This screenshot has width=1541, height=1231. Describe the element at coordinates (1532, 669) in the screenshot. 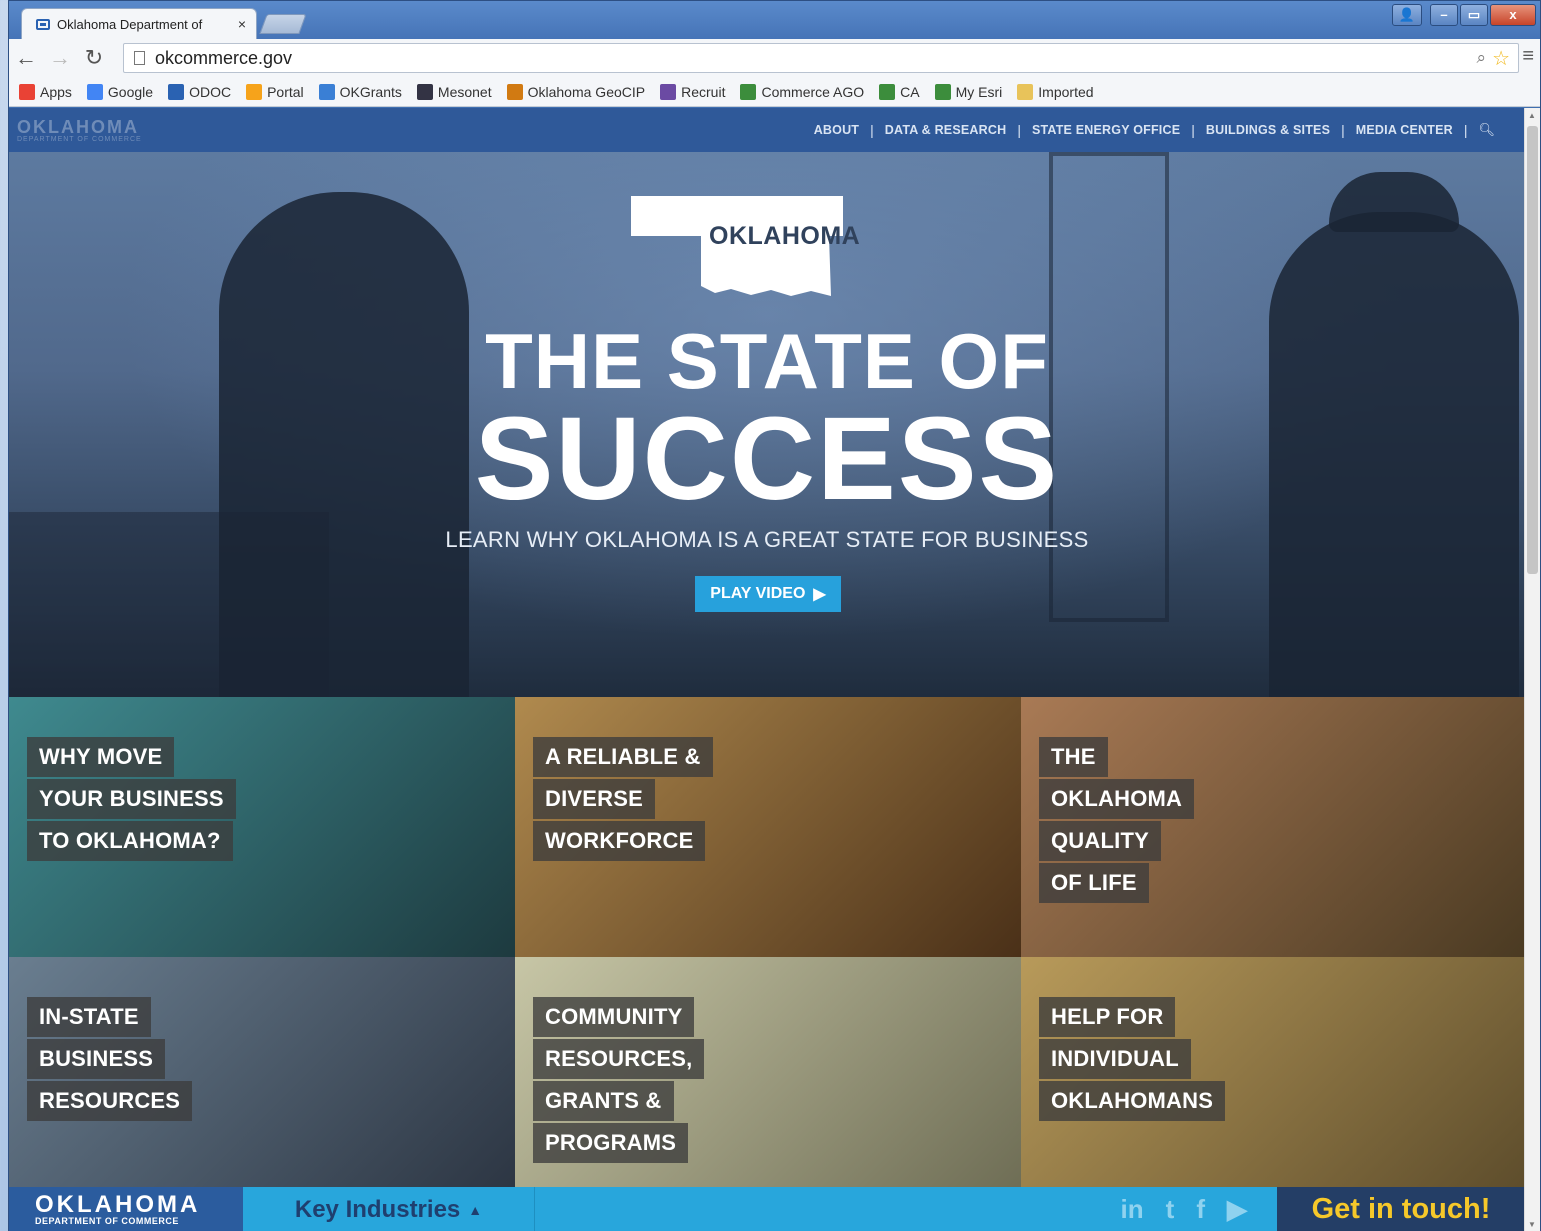

I see `page-scrollbar: ▲ ▼` at that location.